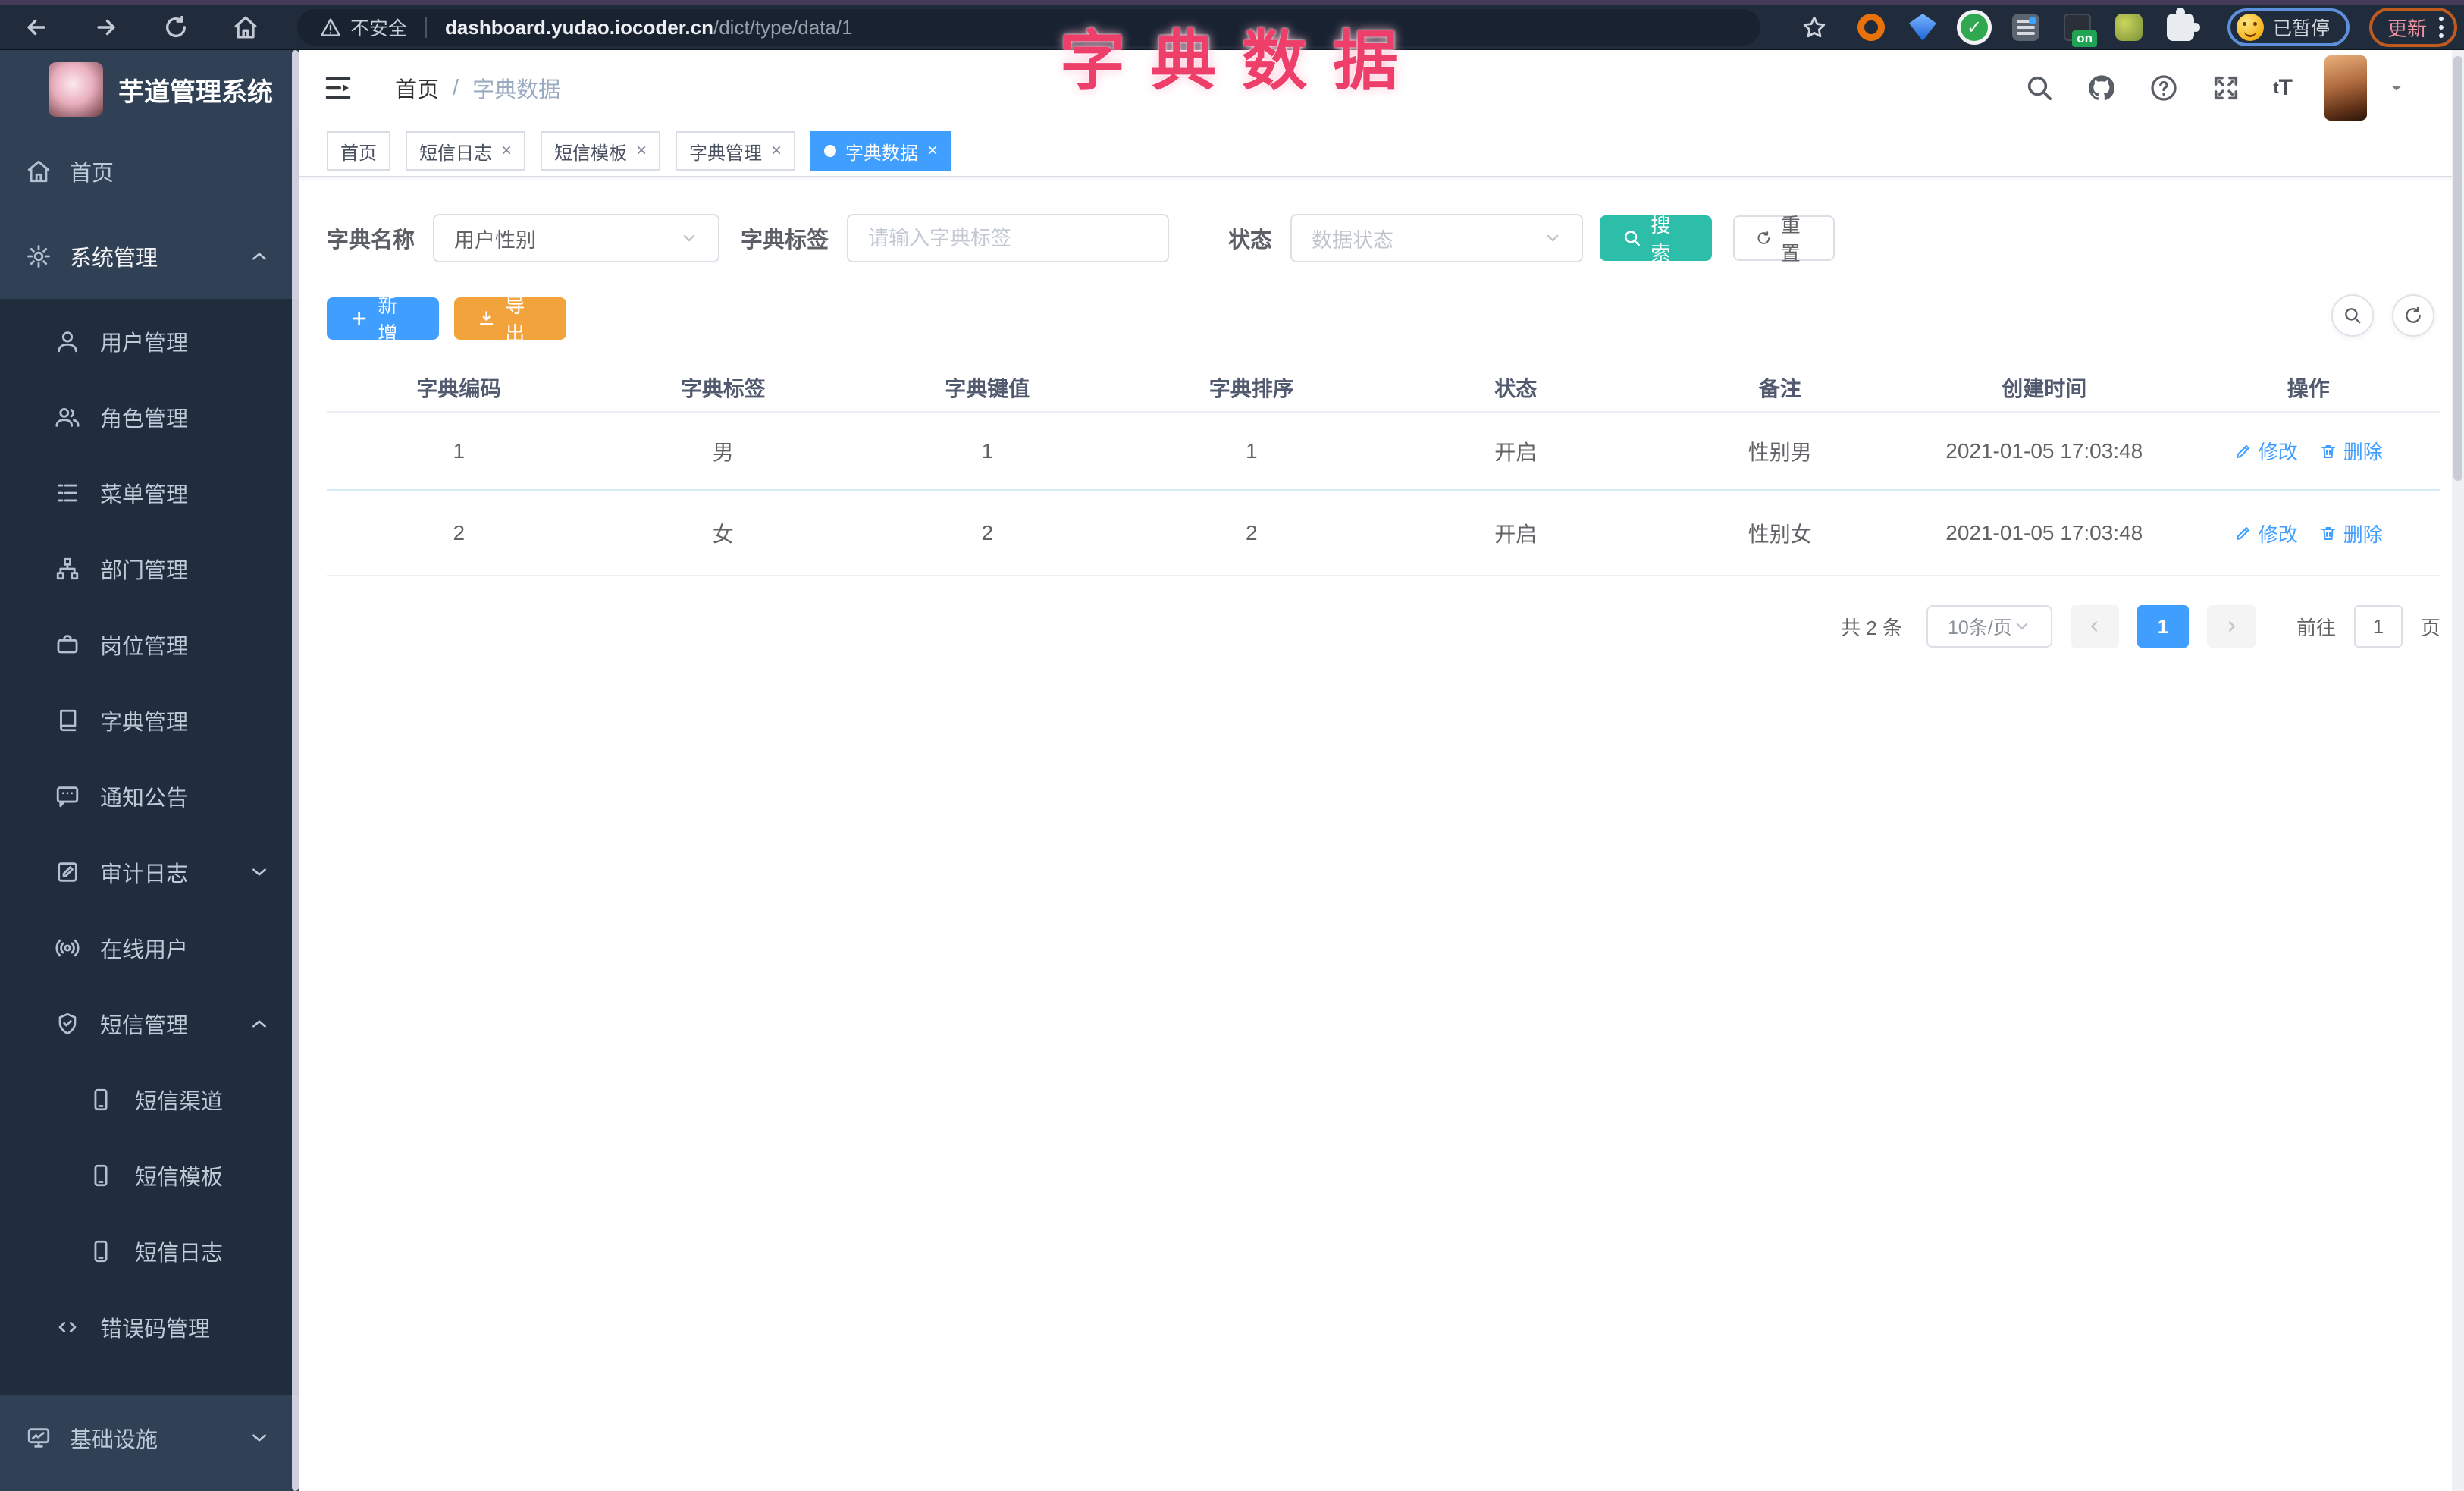  I want to click on table-row: 1 男 1 1 开启 性别男 2021-01-05 17:03:48 修改 删除, so click(1384, 452).